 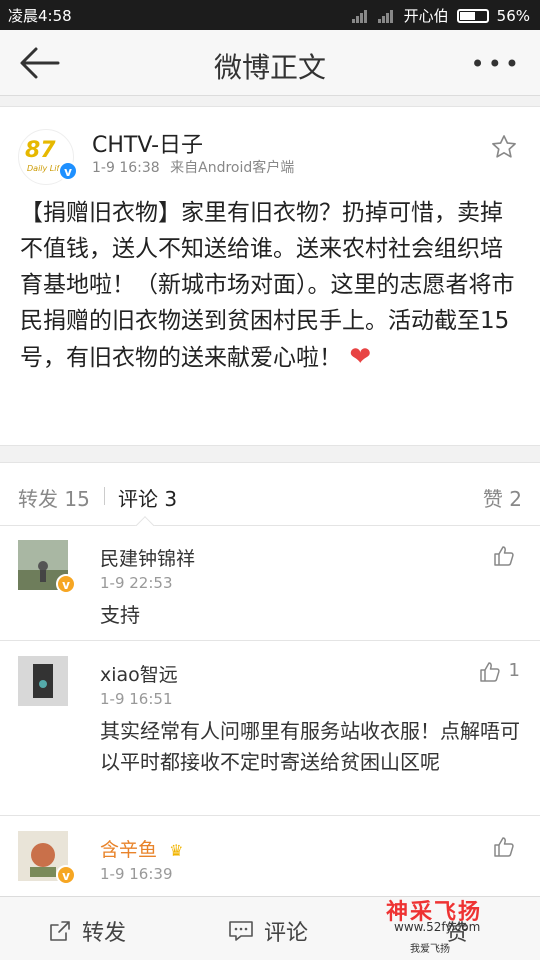 I want to click on repost-label: 转发, so click(x=104, y=933).